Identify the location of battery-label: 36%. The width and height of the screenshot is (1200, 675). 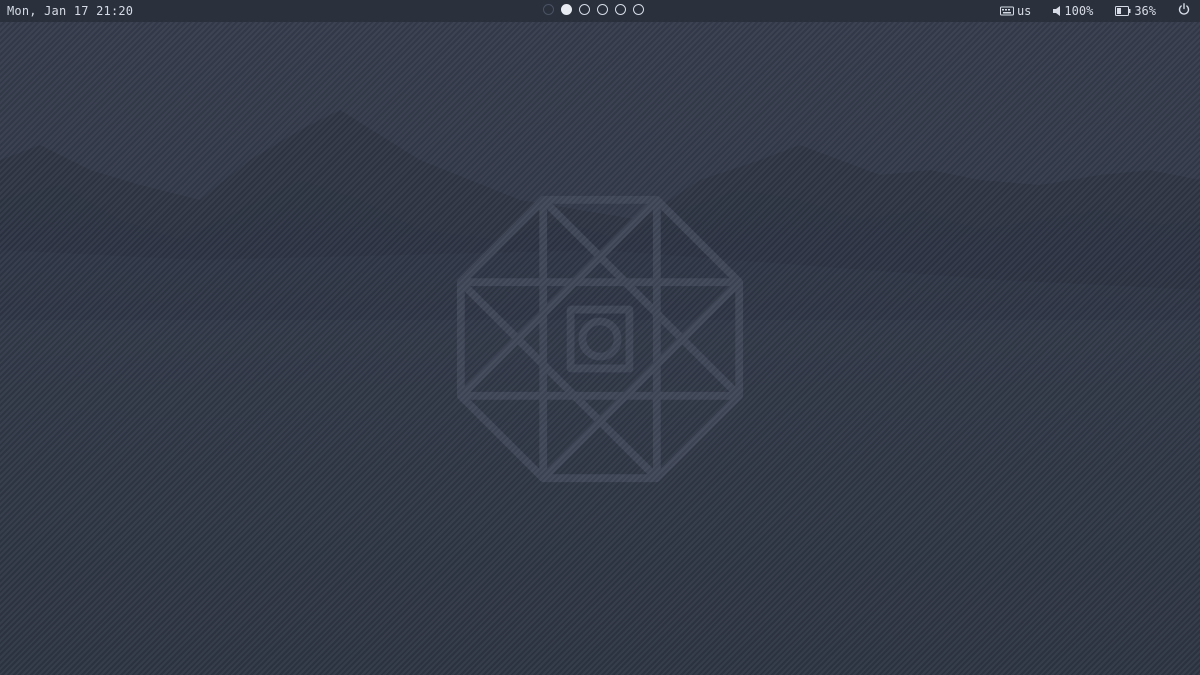
(1145, 11).